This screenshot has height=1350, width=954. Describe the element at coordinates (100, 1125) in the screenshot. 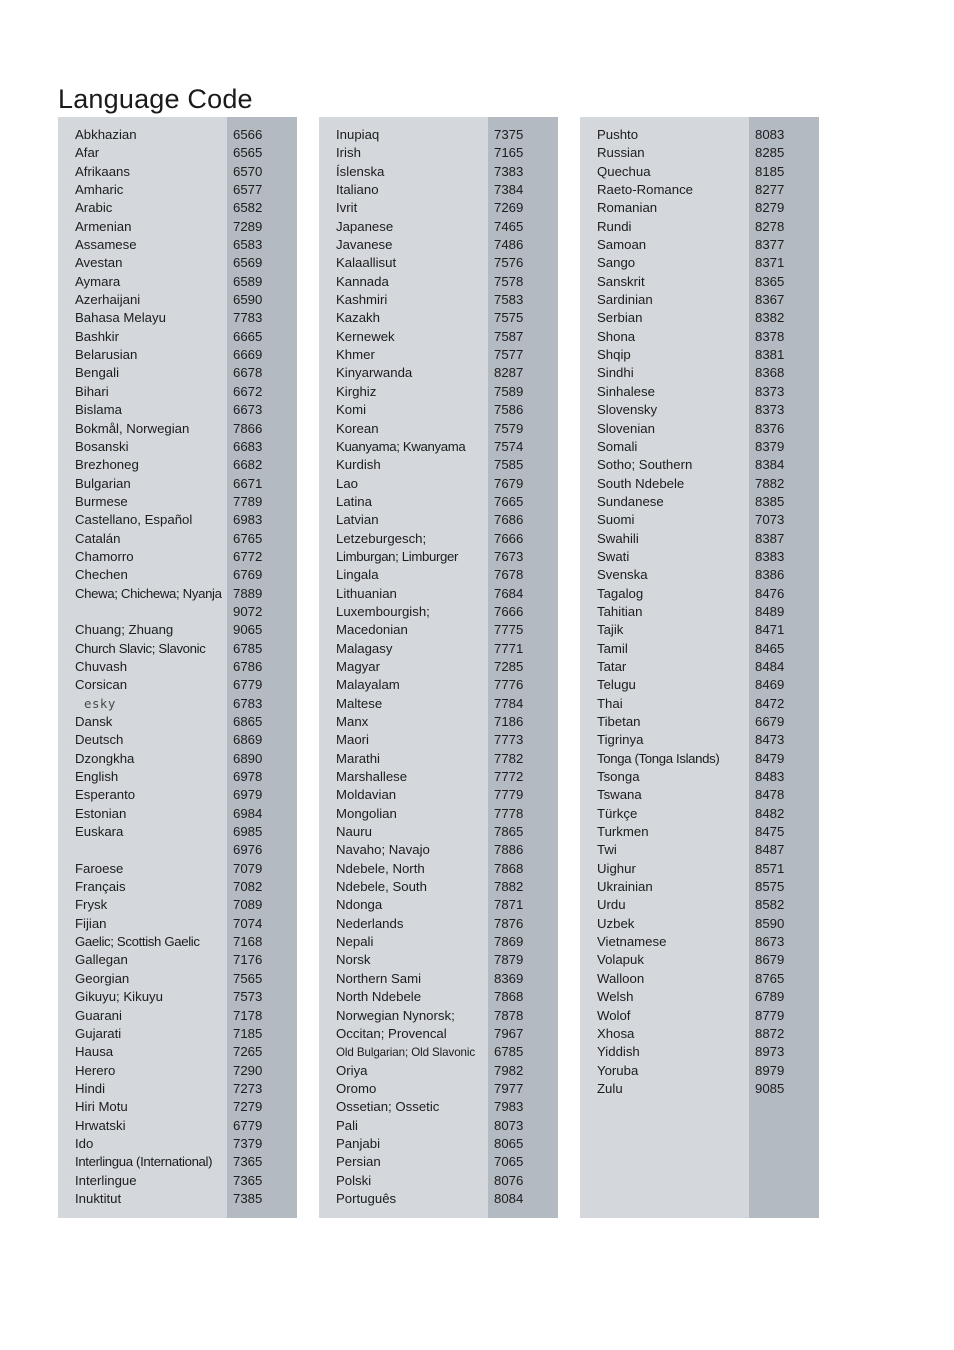

I see `language-name: Hrwatski` at that location.